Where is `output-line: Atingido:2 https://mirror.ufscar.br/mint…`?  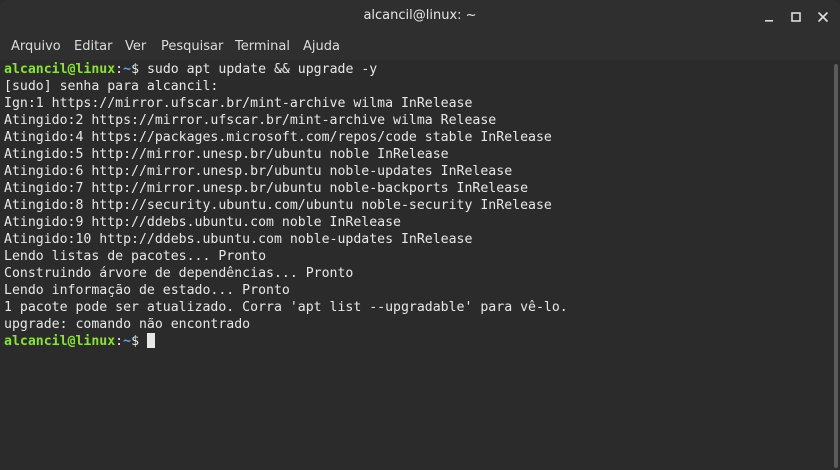 output-line: Atingido:2 https://mirror.ufscar.br/mint… is located at coordinates (250, 120).